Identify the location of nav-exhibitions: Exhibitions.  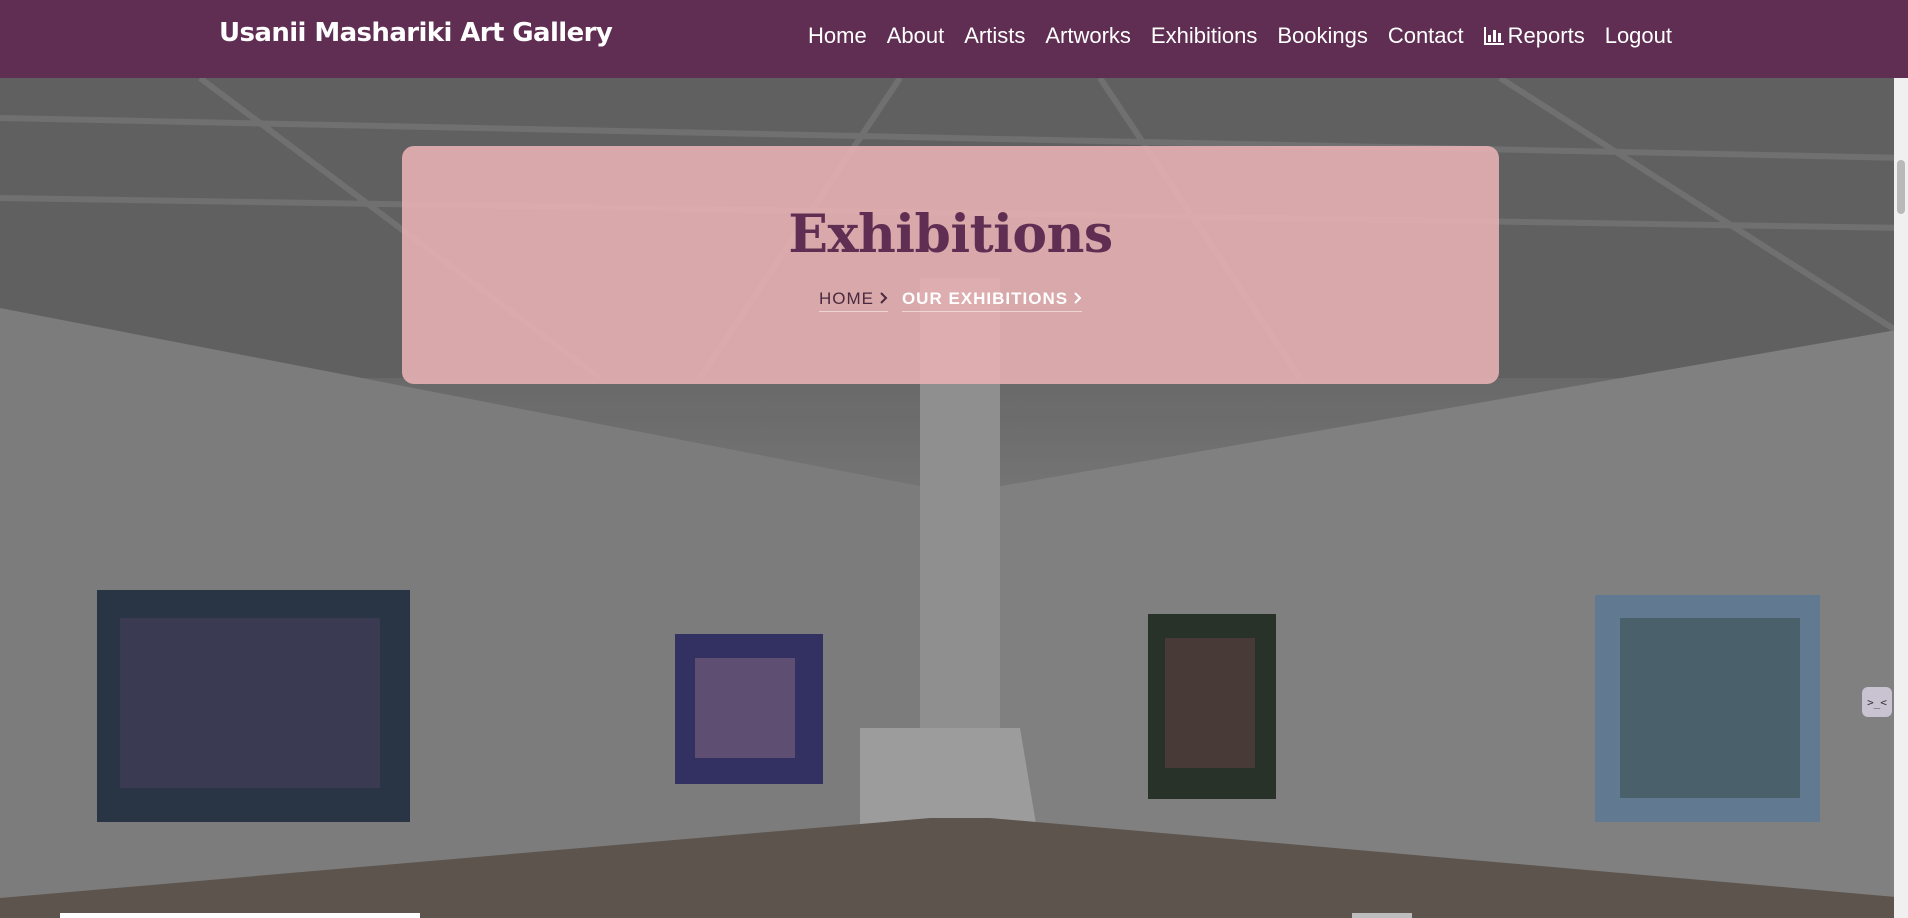
(1204, 36).